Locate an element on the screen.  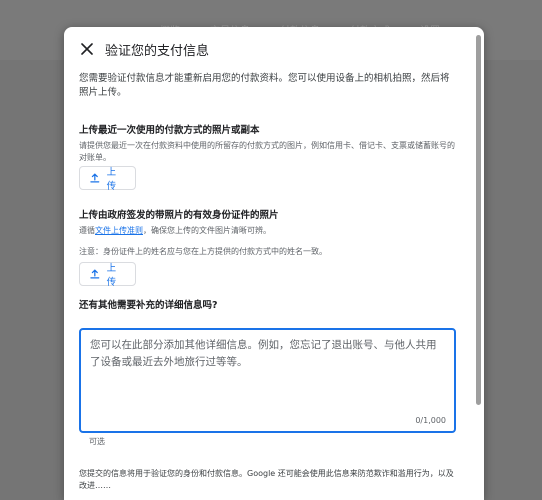
close-button is located at coordinates (87, 49).